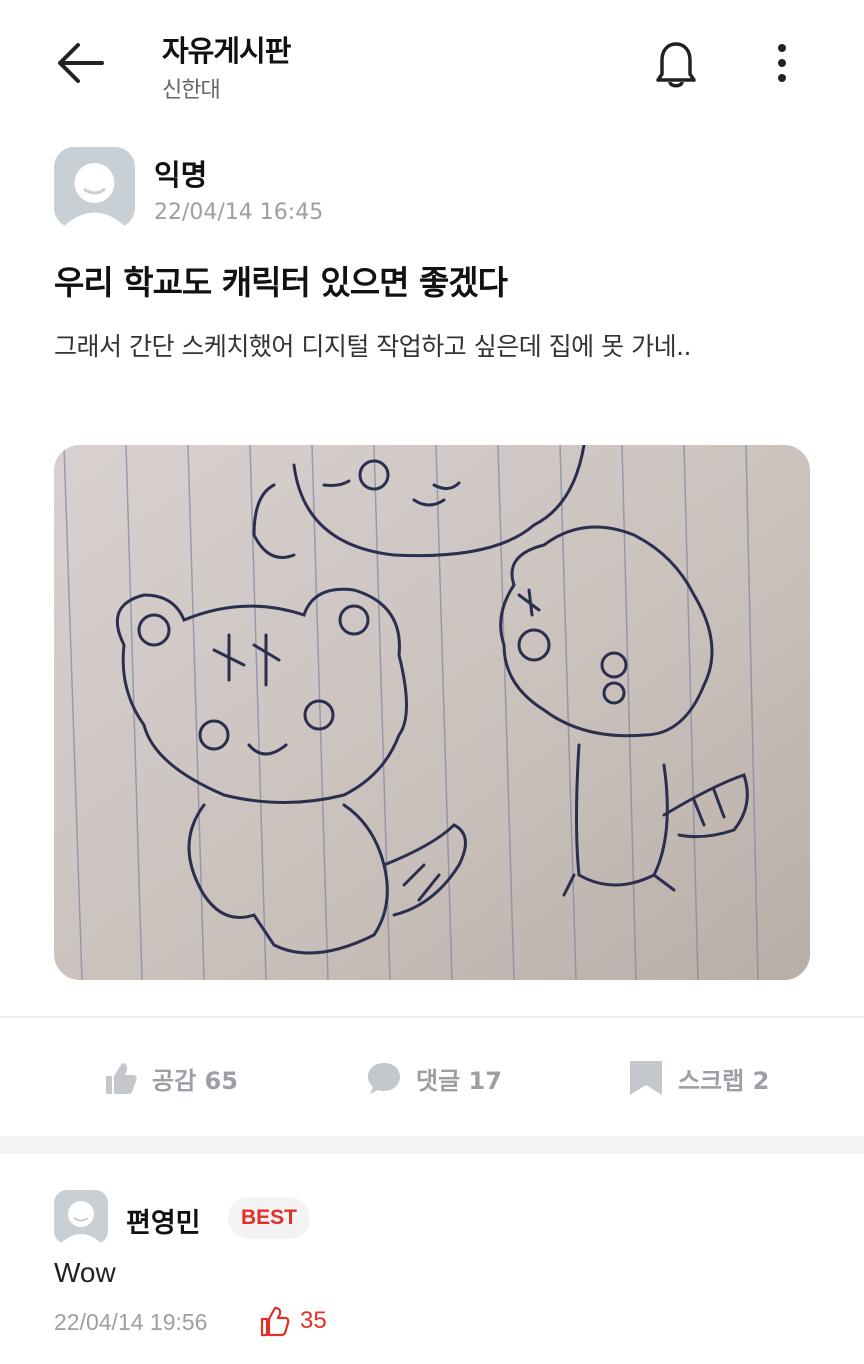  I want to click on divider, so click(432, 1017).